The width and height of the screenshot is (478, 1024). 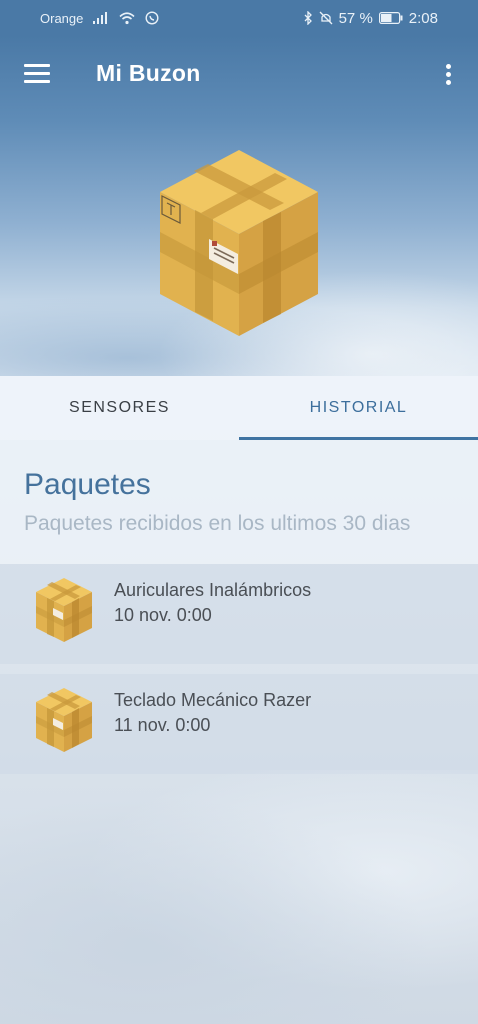 I want to click on package-date: 10 nov. 0:00, so click(x=163, y=615).